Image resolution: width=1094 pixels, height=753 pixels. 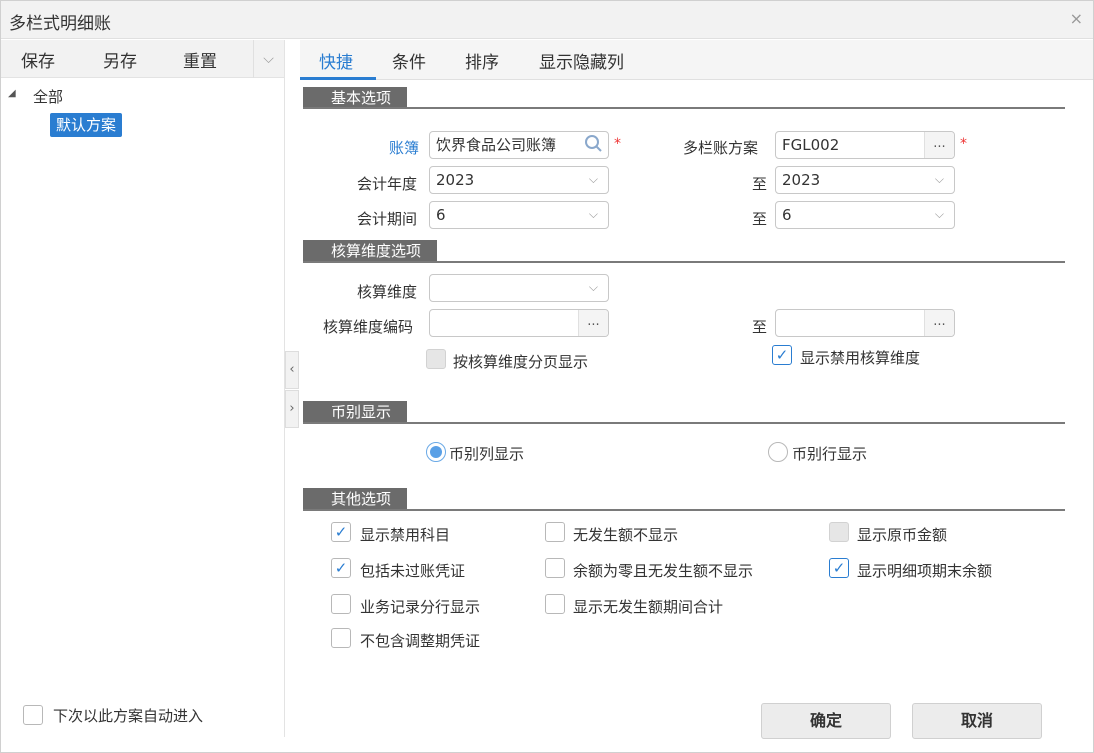 What do you see at coordinates (338, 78) in the screenshot?
I see `active-tab-indicator` at bounding box center [338, 78].